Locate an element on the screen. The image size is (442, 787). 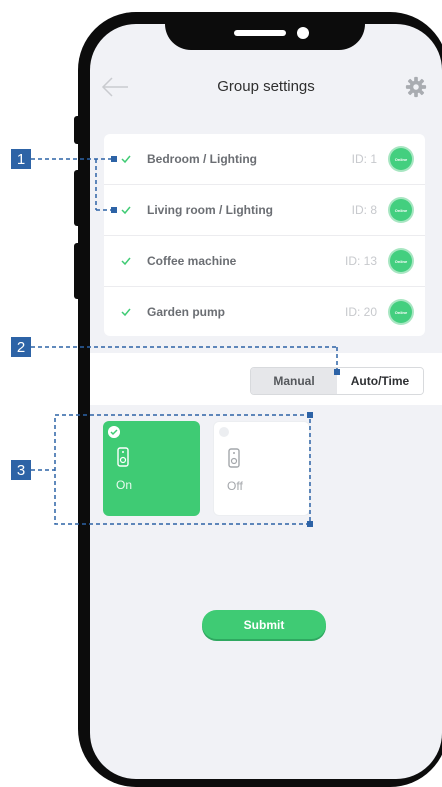
device-row: Bedroom / Lighting ID: 1 Online is located at coordinates (264, 159).